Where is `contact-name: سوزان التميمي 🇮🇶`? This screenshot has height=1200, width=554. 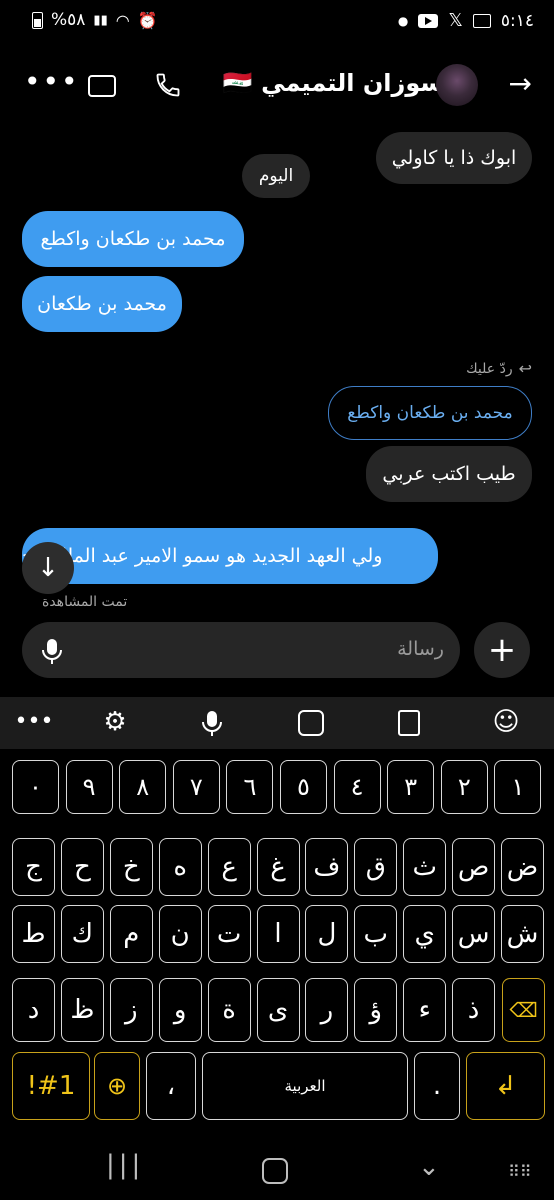
contact-name: سوزان التميمي 🇮🇶 is located at coordinates (333, 83).